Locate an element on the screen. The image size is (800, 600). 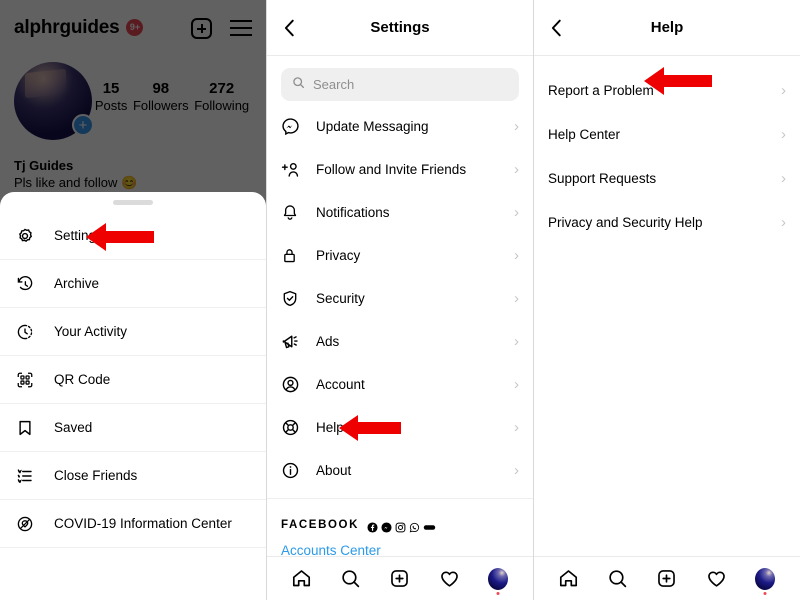
facebook-family-icons is located at coordinates (401, 526).